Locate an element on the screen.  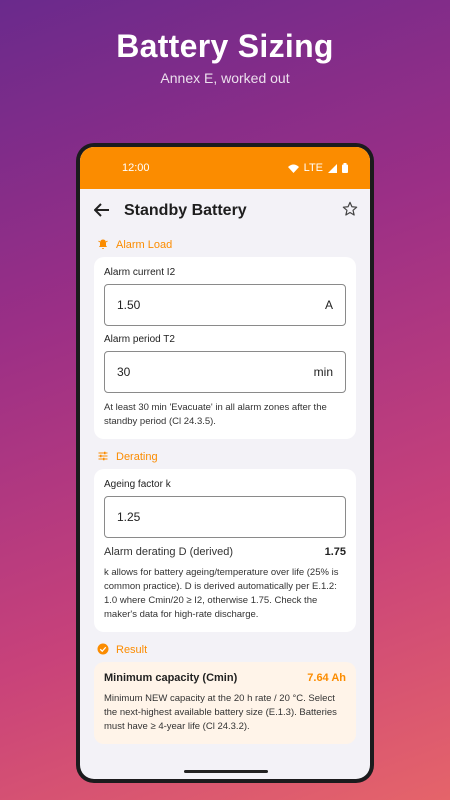
alarm-current-label: Alarm current I2 is located at coordinates (140, 272).